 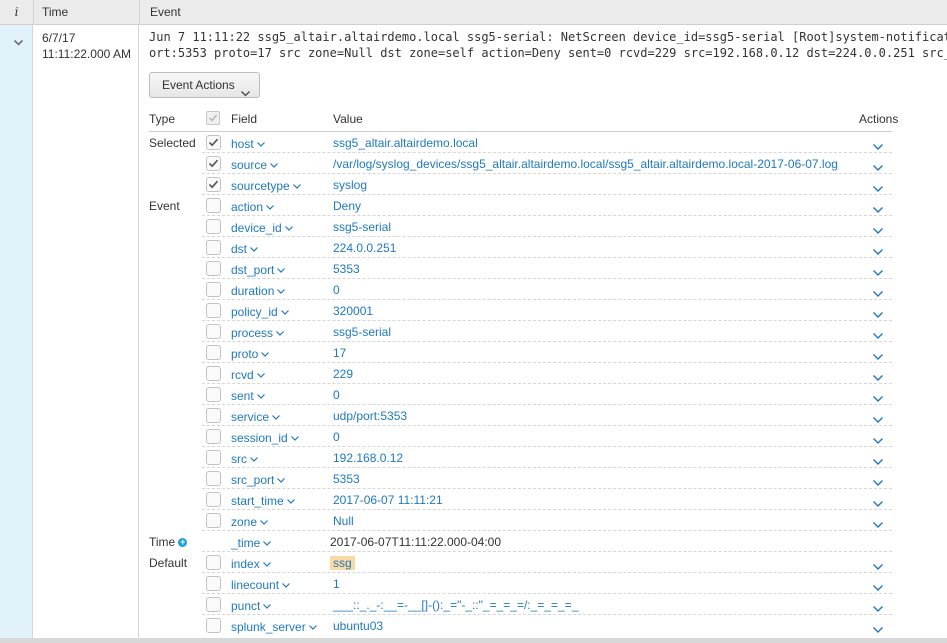 I want to click on collapse-chevron-down-icon, so click(x=18, y=42).